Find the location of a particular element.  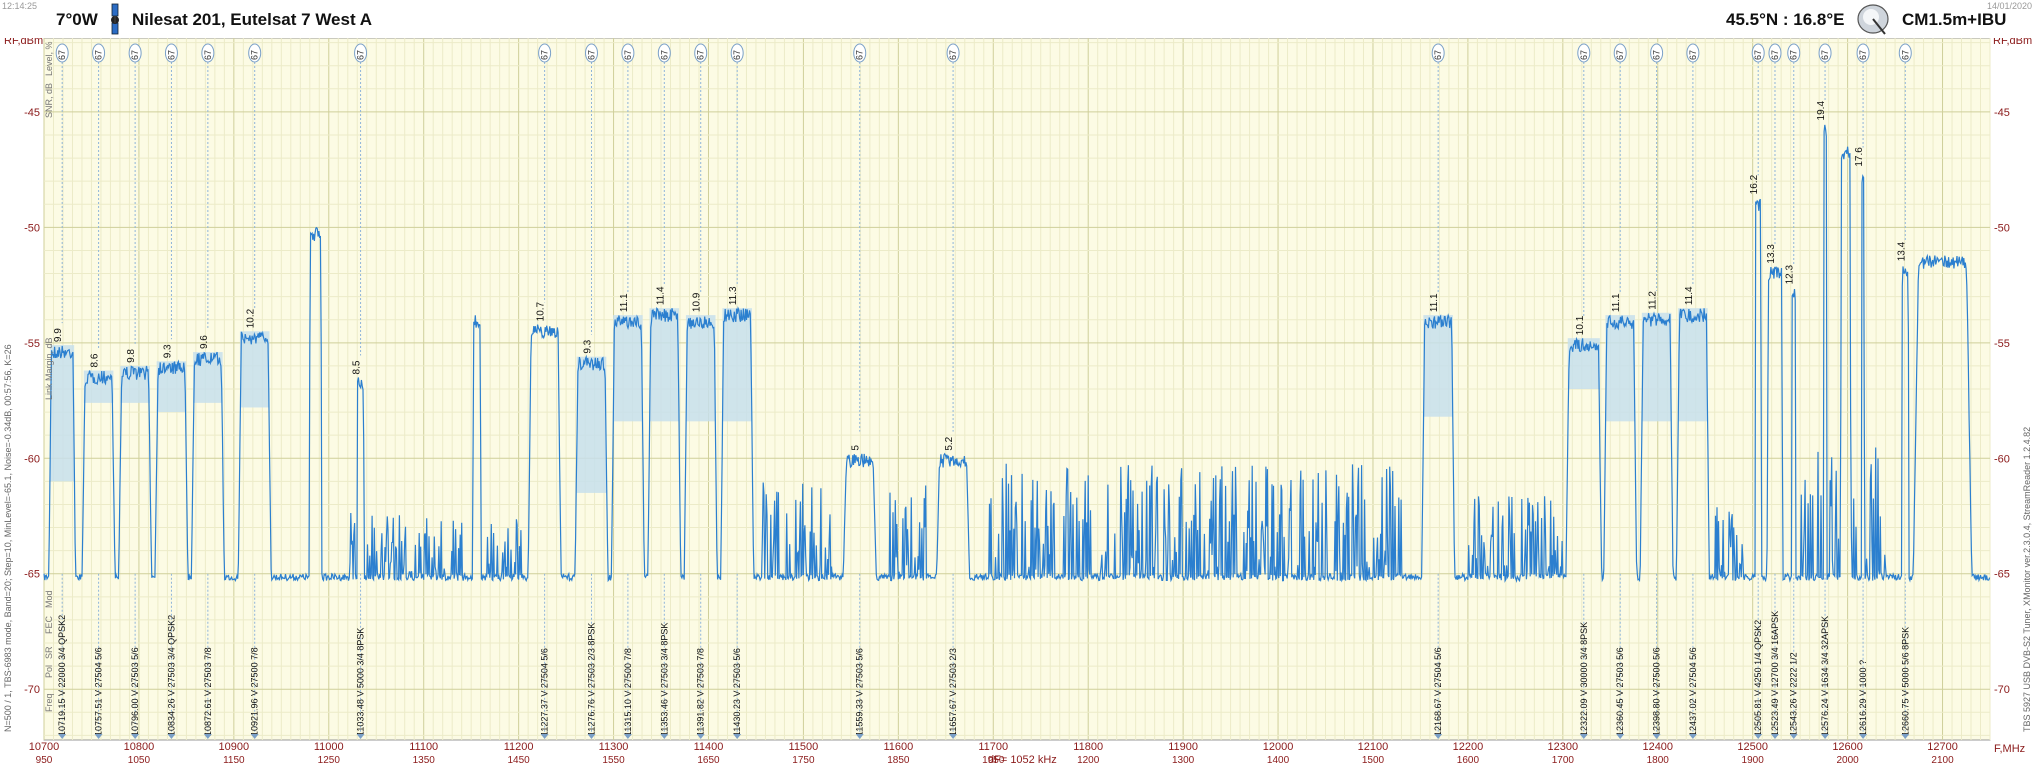

snr-label: 16.2 is located at coordinates (1754, 184).